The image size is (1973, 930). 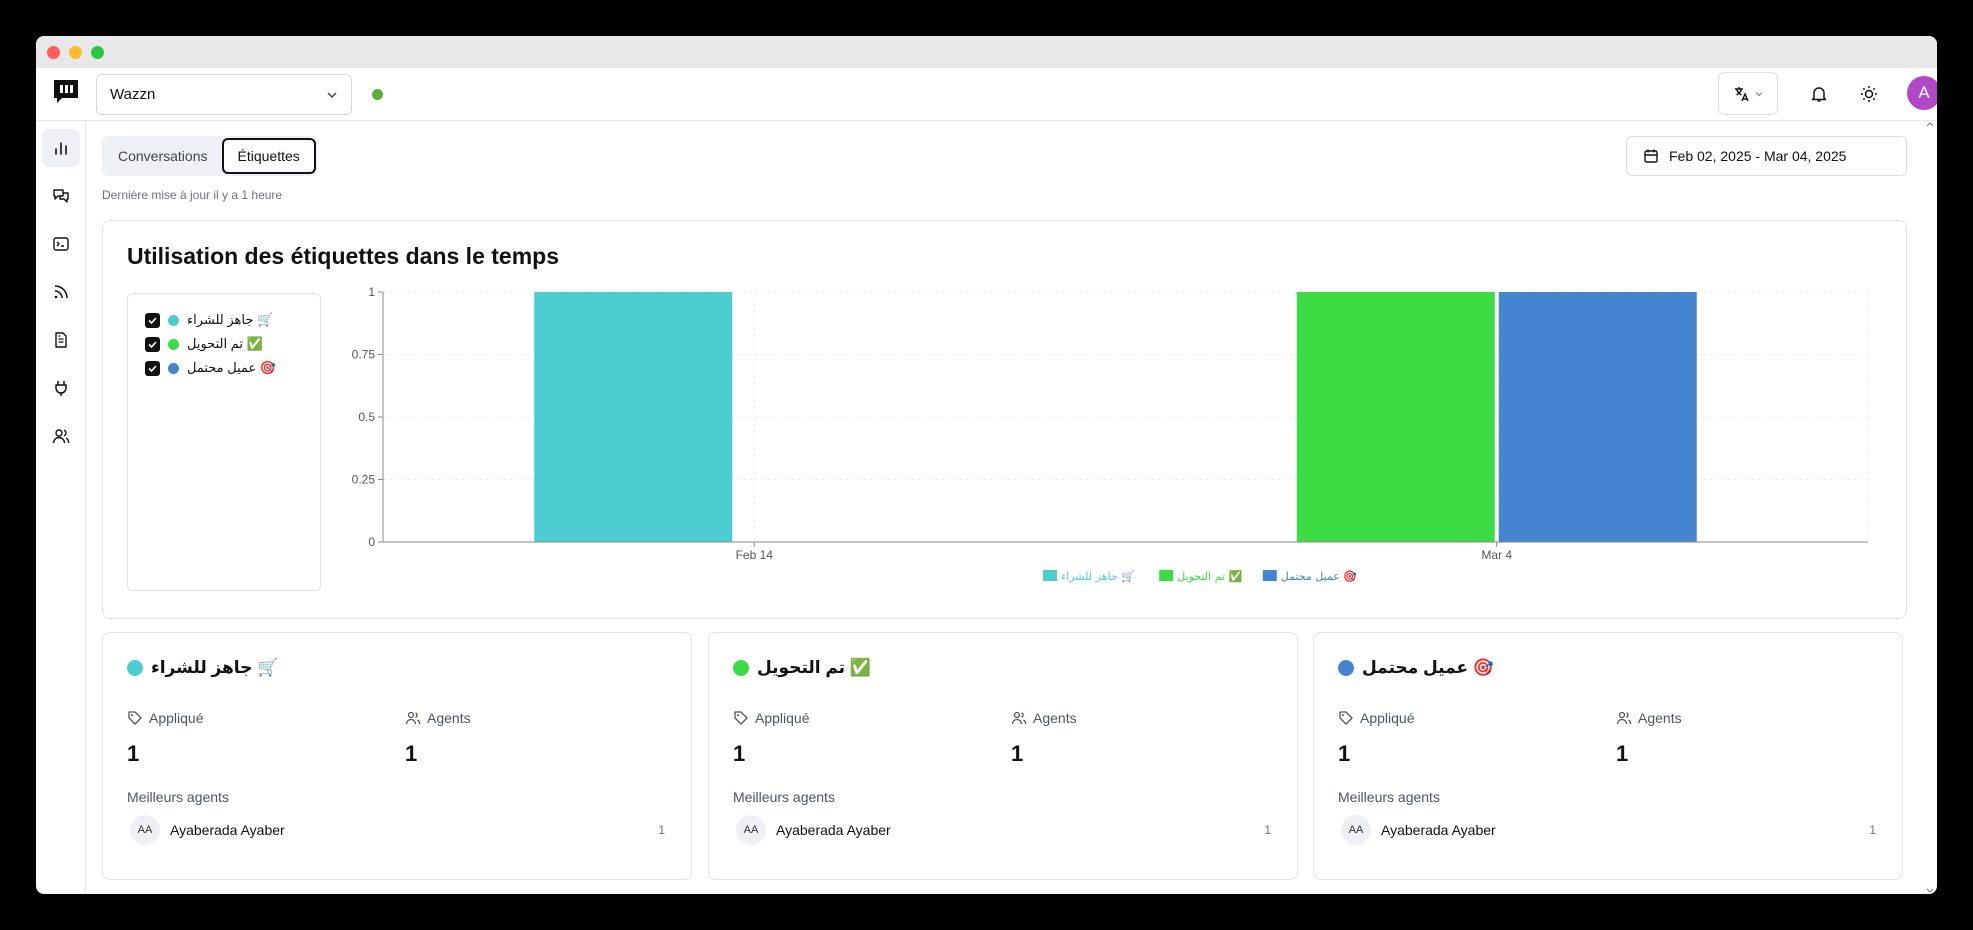 I want to click on language-button, so click(x=1748, y=93).